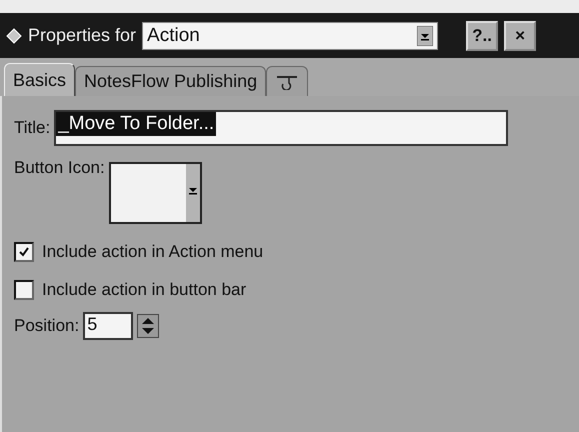  What do you see at coordinates (40, 79) in the screenshot?
I see `tab: Basics` at bounding box center [40, 79].